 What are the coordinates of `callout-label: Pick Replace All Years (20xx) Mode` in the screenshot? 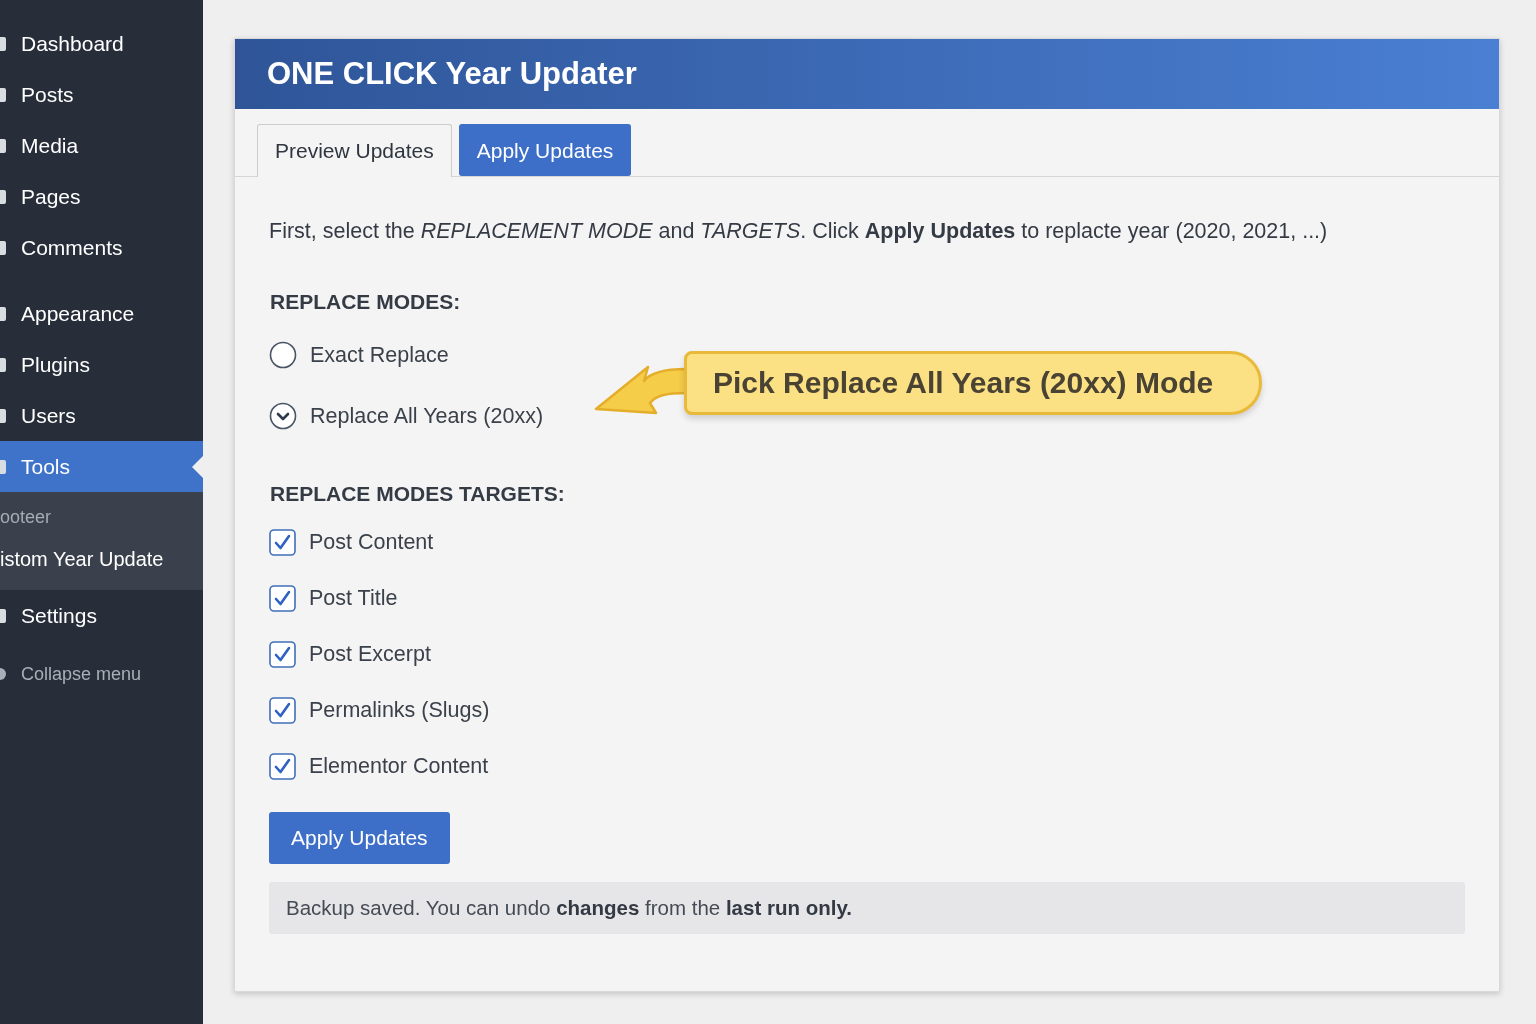 It's located at (973, 383).